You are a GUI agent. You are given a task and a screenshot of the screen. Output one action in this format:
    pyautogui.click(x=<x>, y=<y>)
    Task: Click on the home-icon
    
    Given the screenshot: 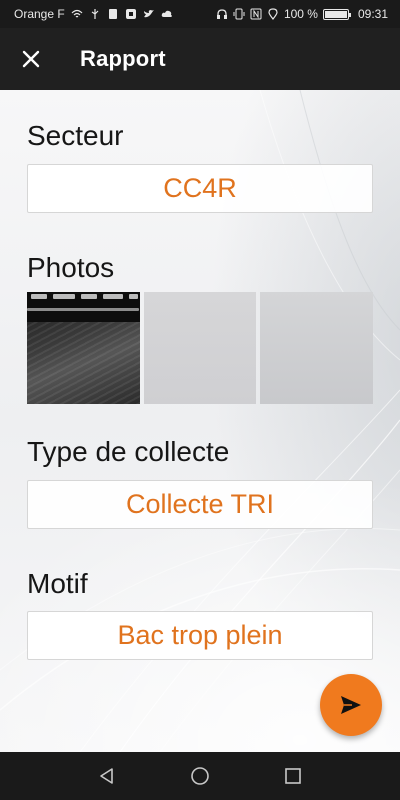 What is the action you would take?
    pyautogui.click(x=200, y=776)
    